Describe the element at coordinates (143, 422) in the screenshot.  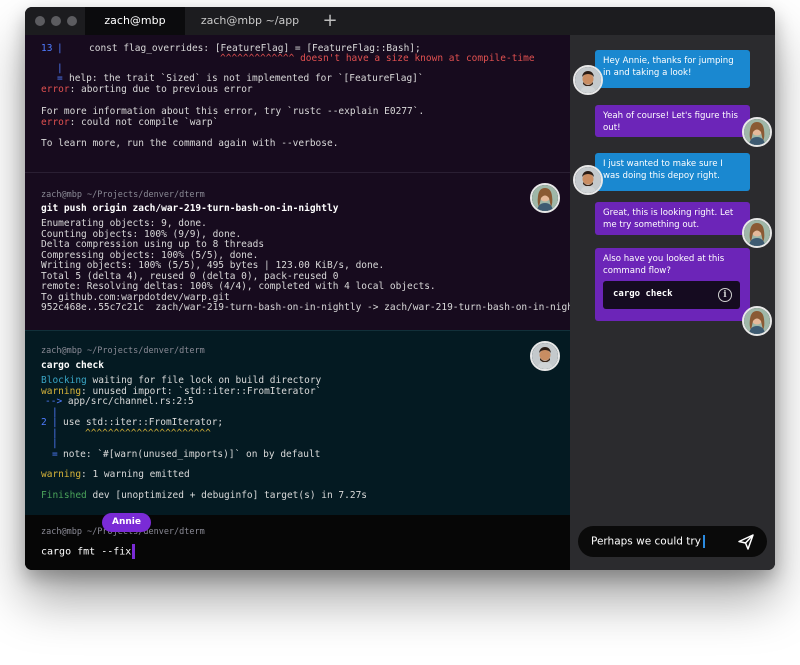
I see `code-line: use std::iter::FromIterator;` at that location.